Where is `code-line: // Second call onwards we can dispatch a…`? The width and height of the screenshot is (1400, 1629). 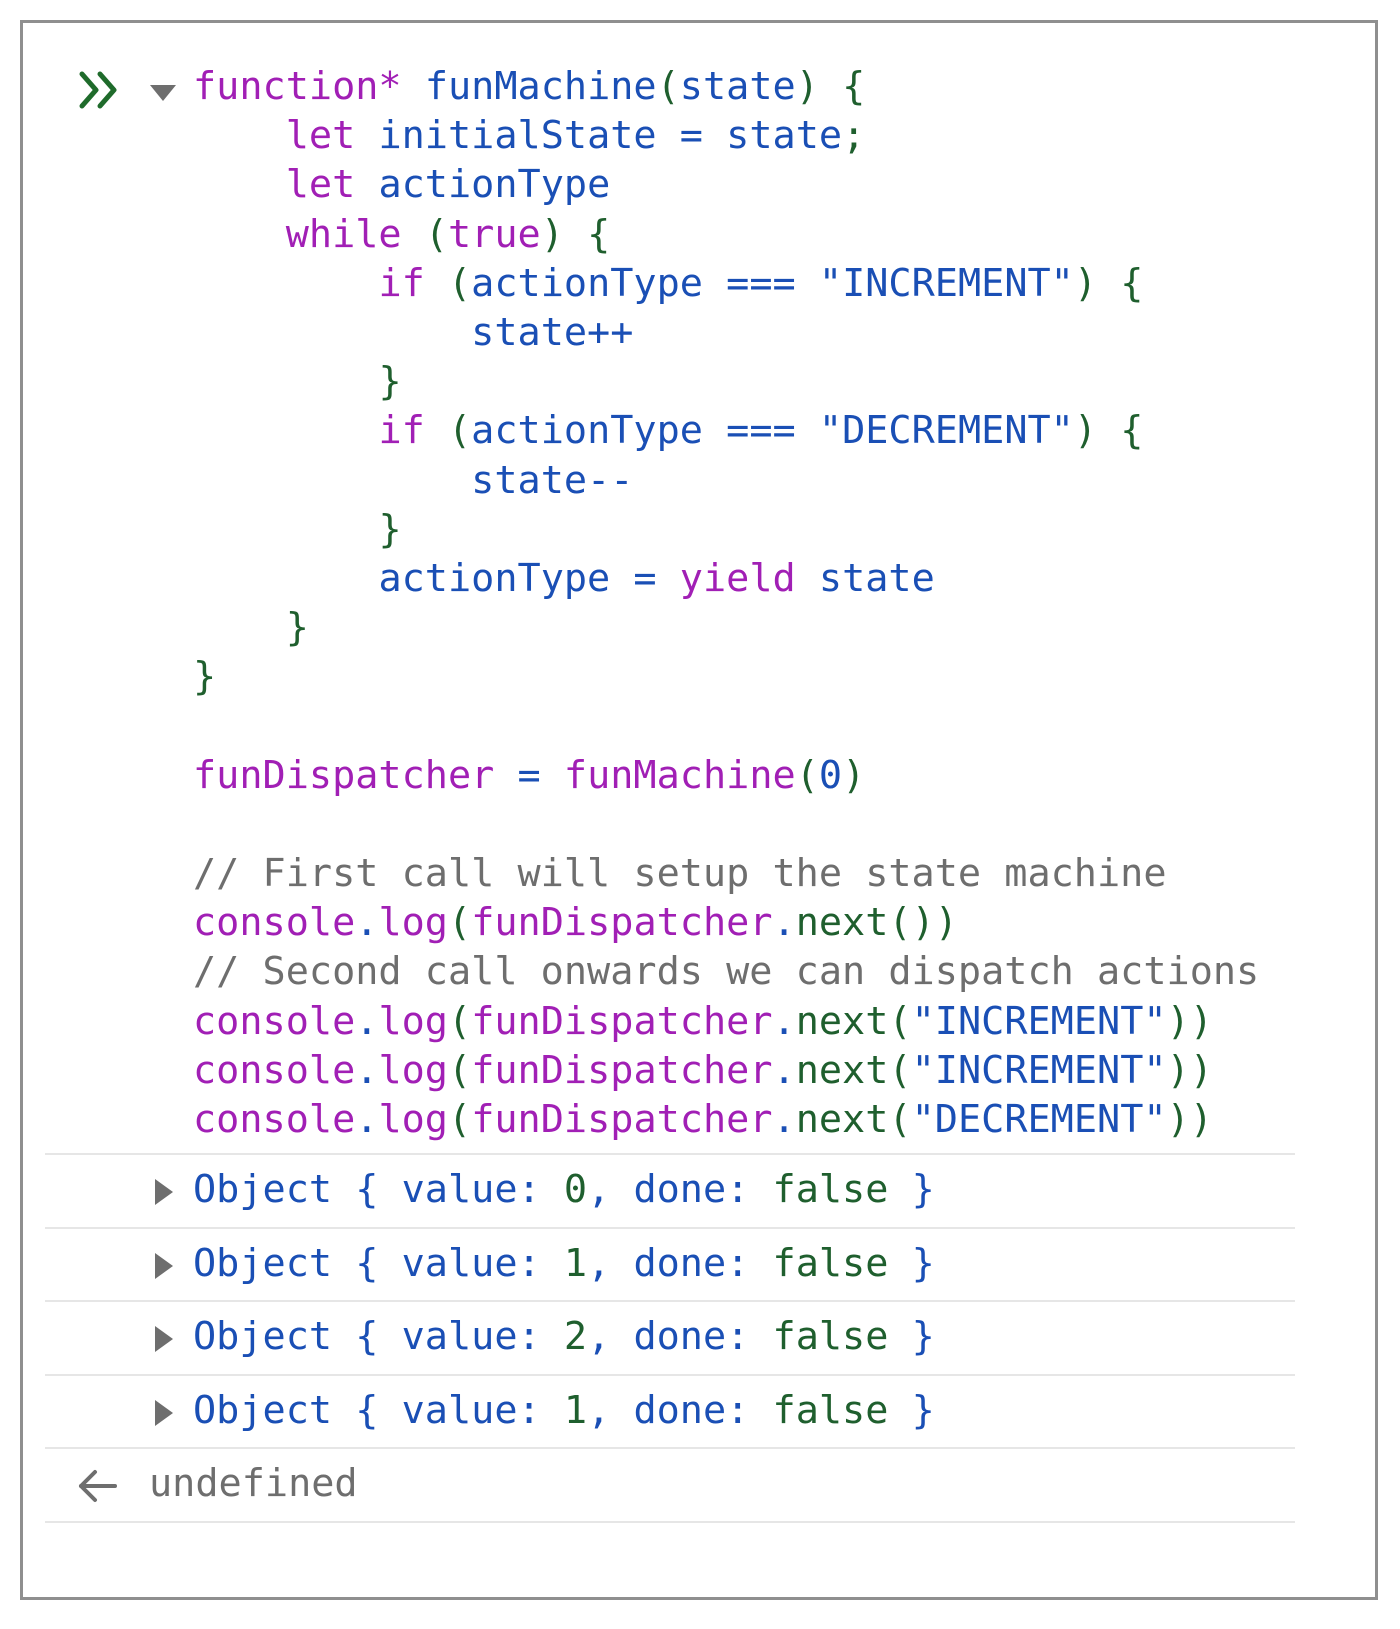 code-line: // Second call onwards we can dispatch a… is located at coordinates (726, 971).